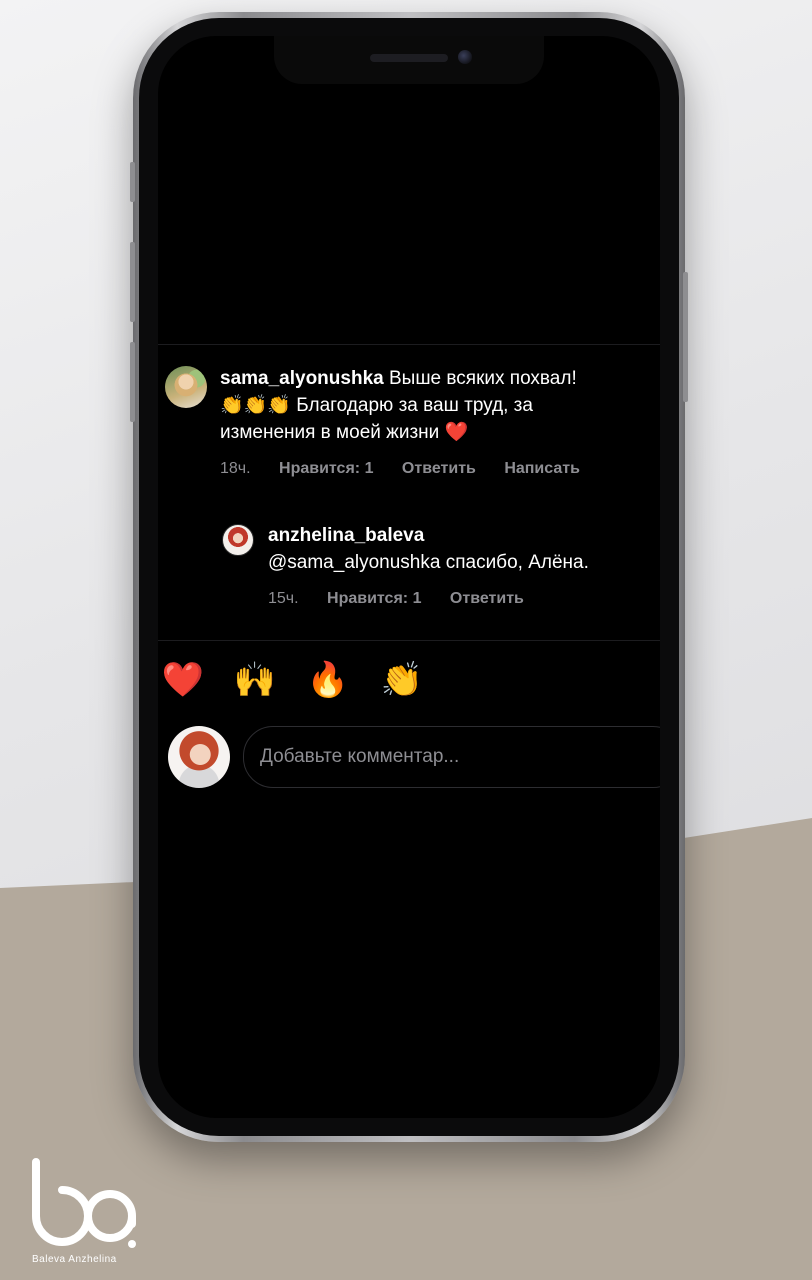 This screenshot has width=812, height=1280. I want to click on comment-1-write-button: Написать, so click(542, 468).